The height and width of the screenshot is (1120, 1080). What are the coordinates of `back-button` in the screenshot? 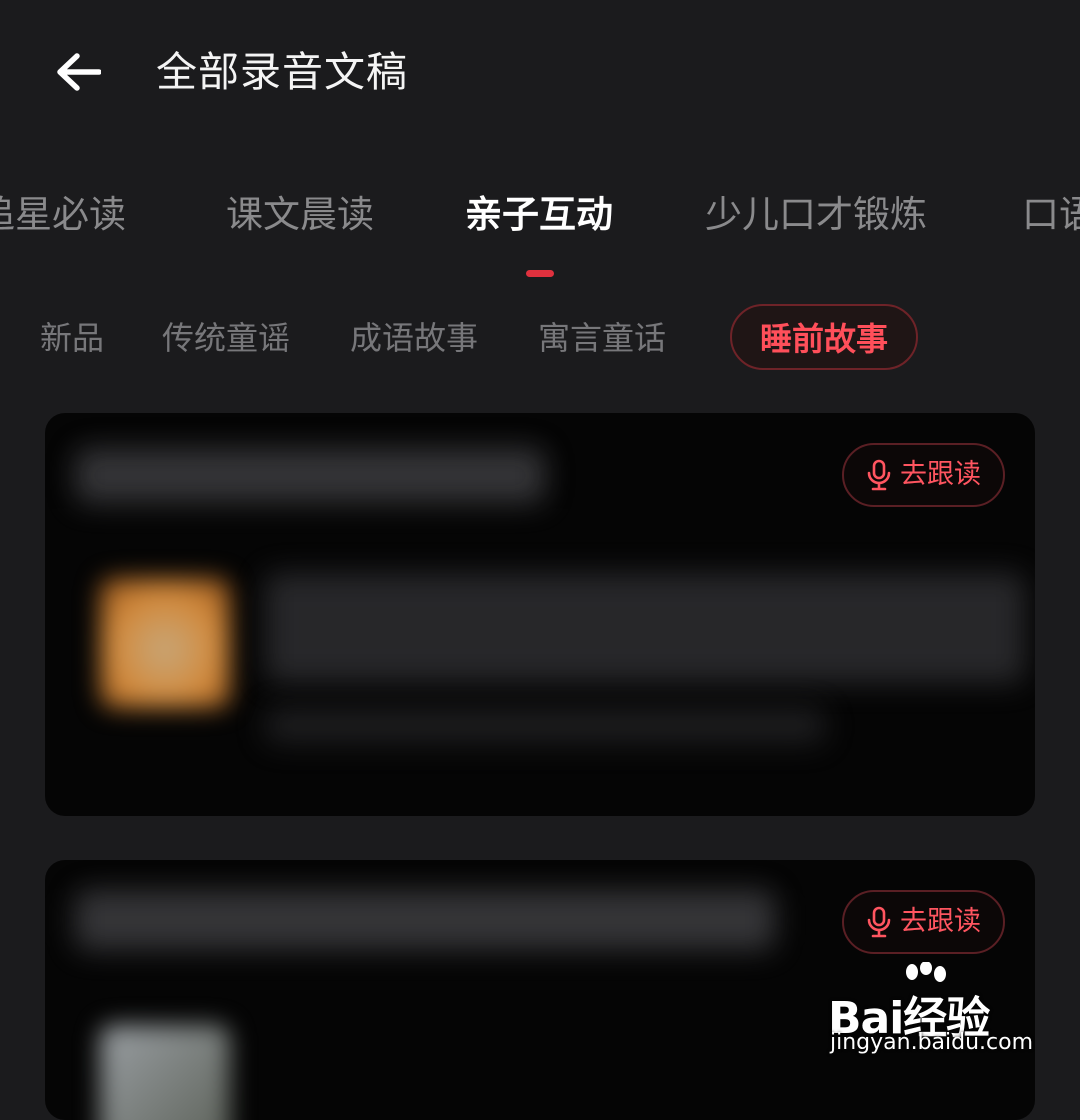 It's located at (78, 72).